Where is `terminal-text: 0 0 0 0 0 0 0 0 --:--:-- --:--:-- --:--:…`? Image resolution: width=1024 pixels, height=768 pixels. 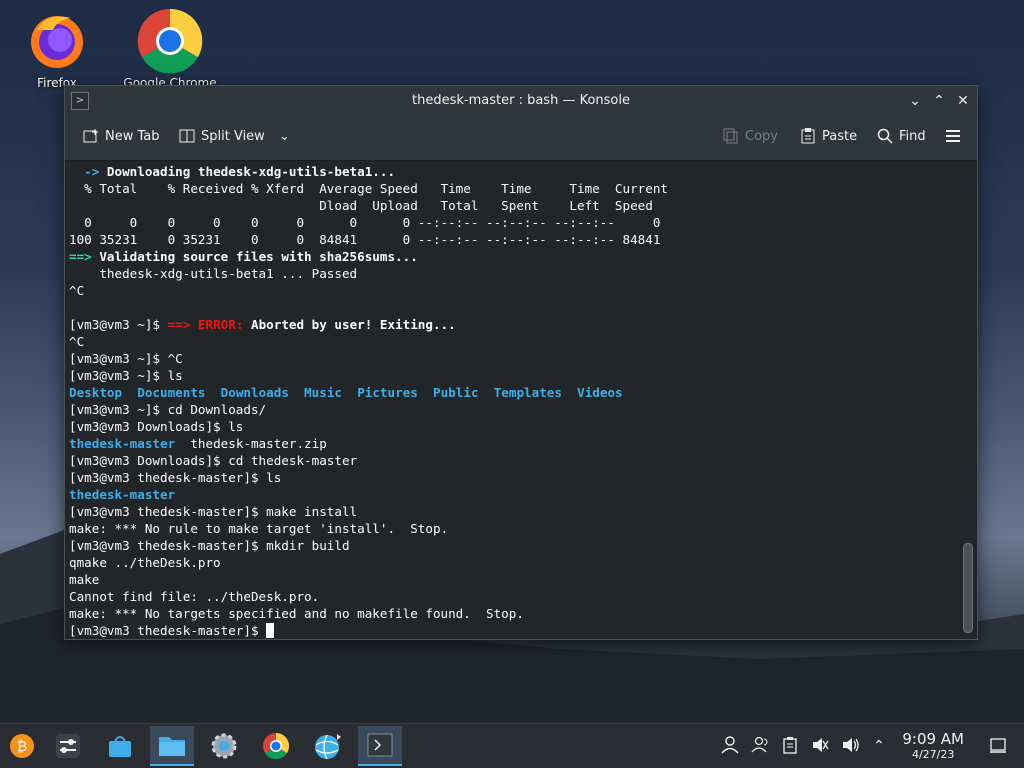 terminal-text: 0 0 0 0 0 0 0 0 --:--:-- --:--:-- --:--:… is located at coordinates (365, 222).